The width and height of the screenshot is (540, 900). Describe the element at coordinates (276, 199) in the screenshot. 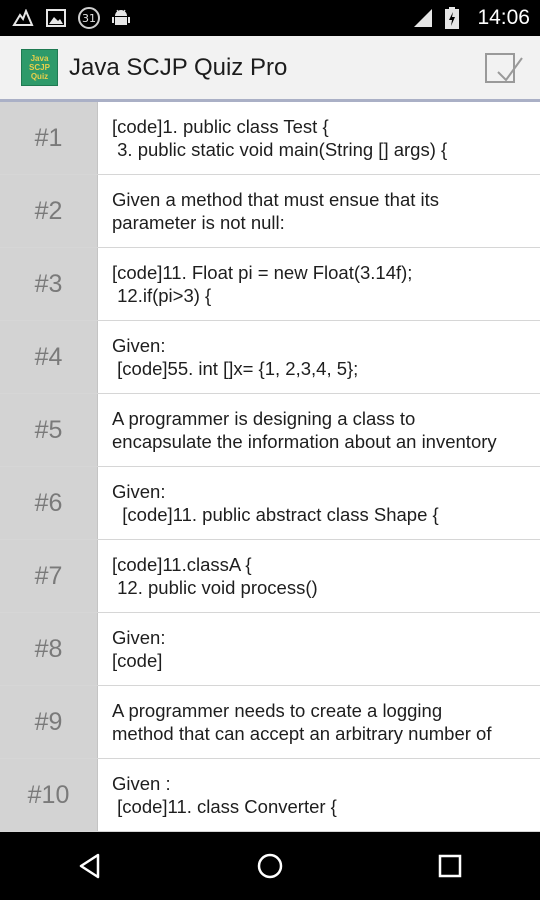

I see `question-line: Given a method that must ensue that its` at that location.